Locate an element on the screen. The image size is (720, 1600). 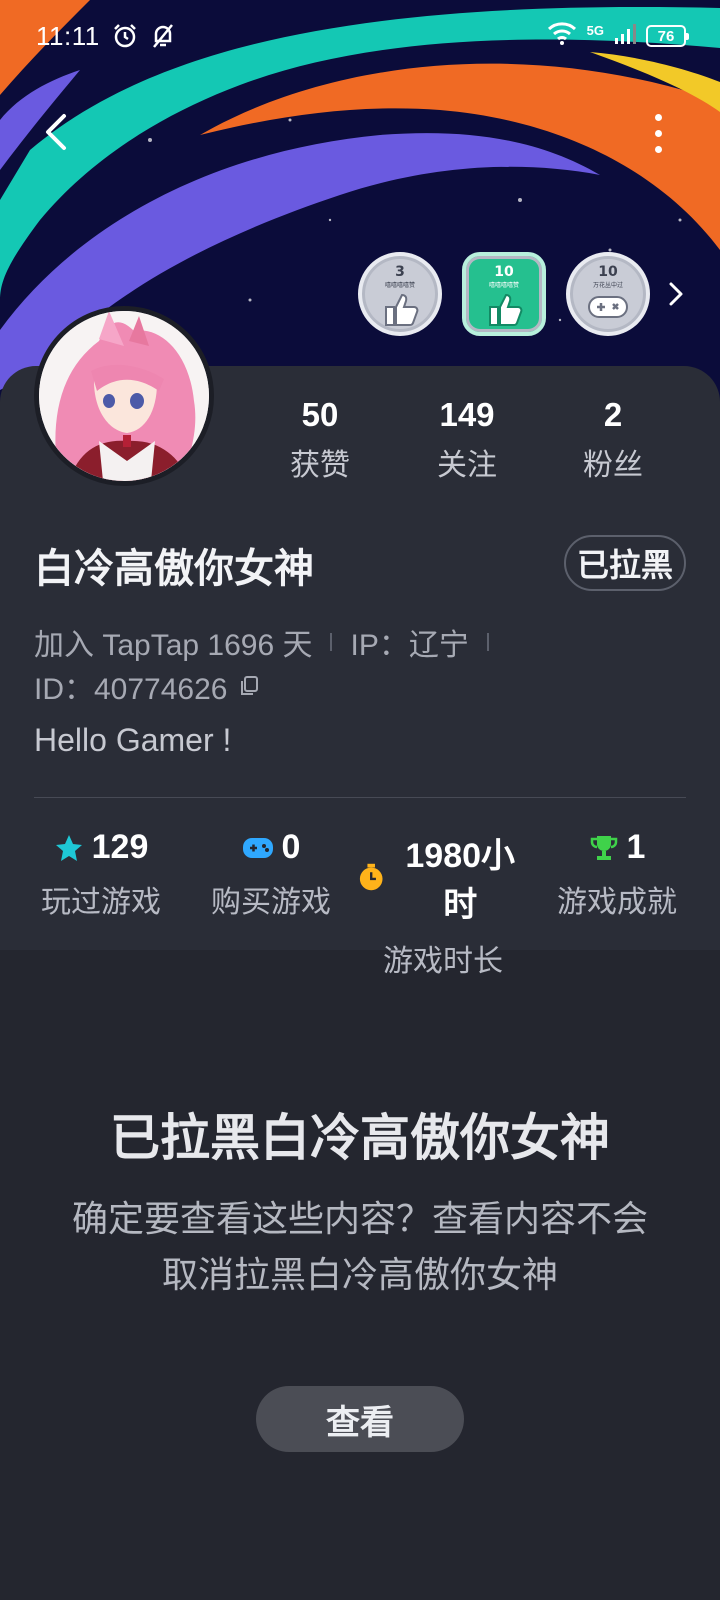
more-options-button is located at coordinates (658, 133).